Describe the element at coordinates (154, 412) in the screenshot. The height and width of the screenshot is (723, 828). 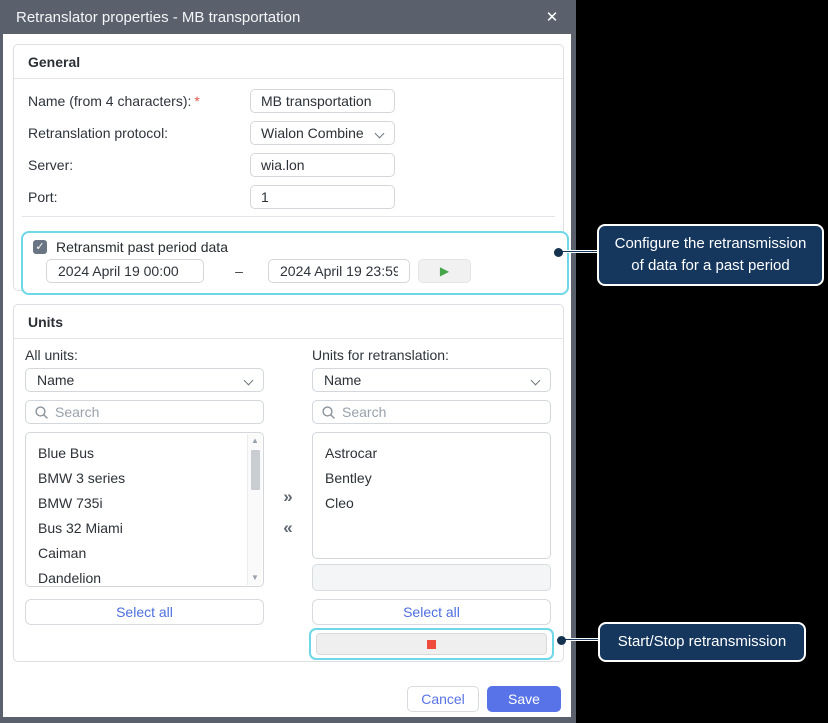
I see `all-units-search-input` at that location.